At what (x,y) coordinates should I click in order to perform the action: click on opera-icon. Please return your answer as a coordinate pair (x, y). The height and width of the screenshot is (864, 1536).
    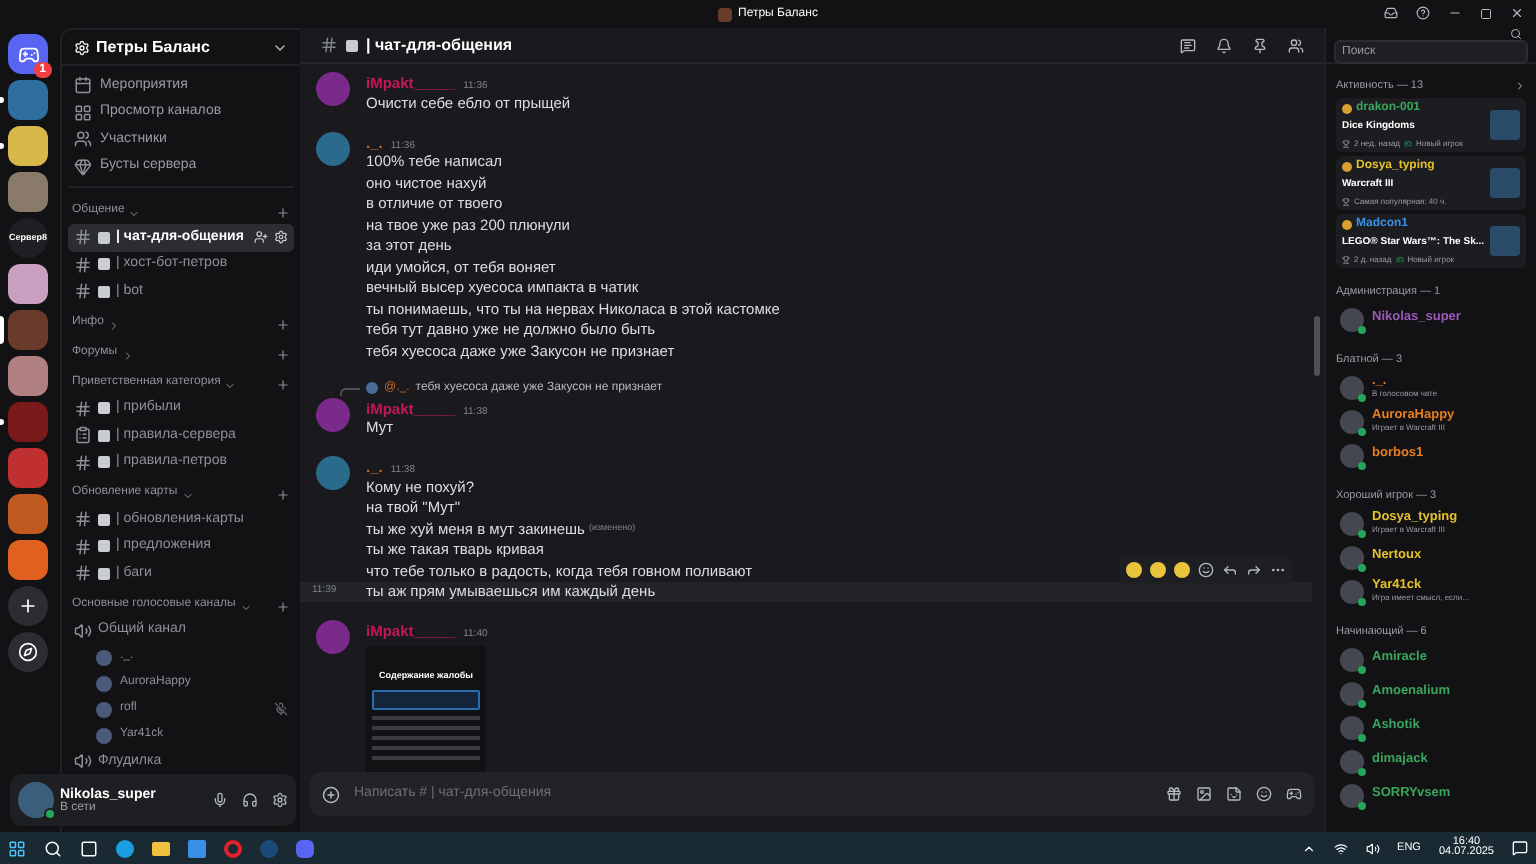
    Looking at the image, I should click on (233, 848).